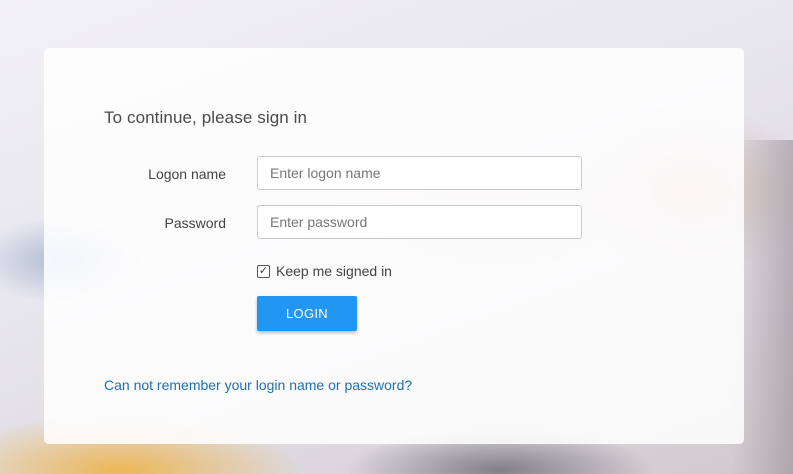 The width and height of the screenshot is (793, 474). What do you see at coordinates (195, 223) in the screenshot?
I see `password-label: Password` at bounding box center [195, 223].